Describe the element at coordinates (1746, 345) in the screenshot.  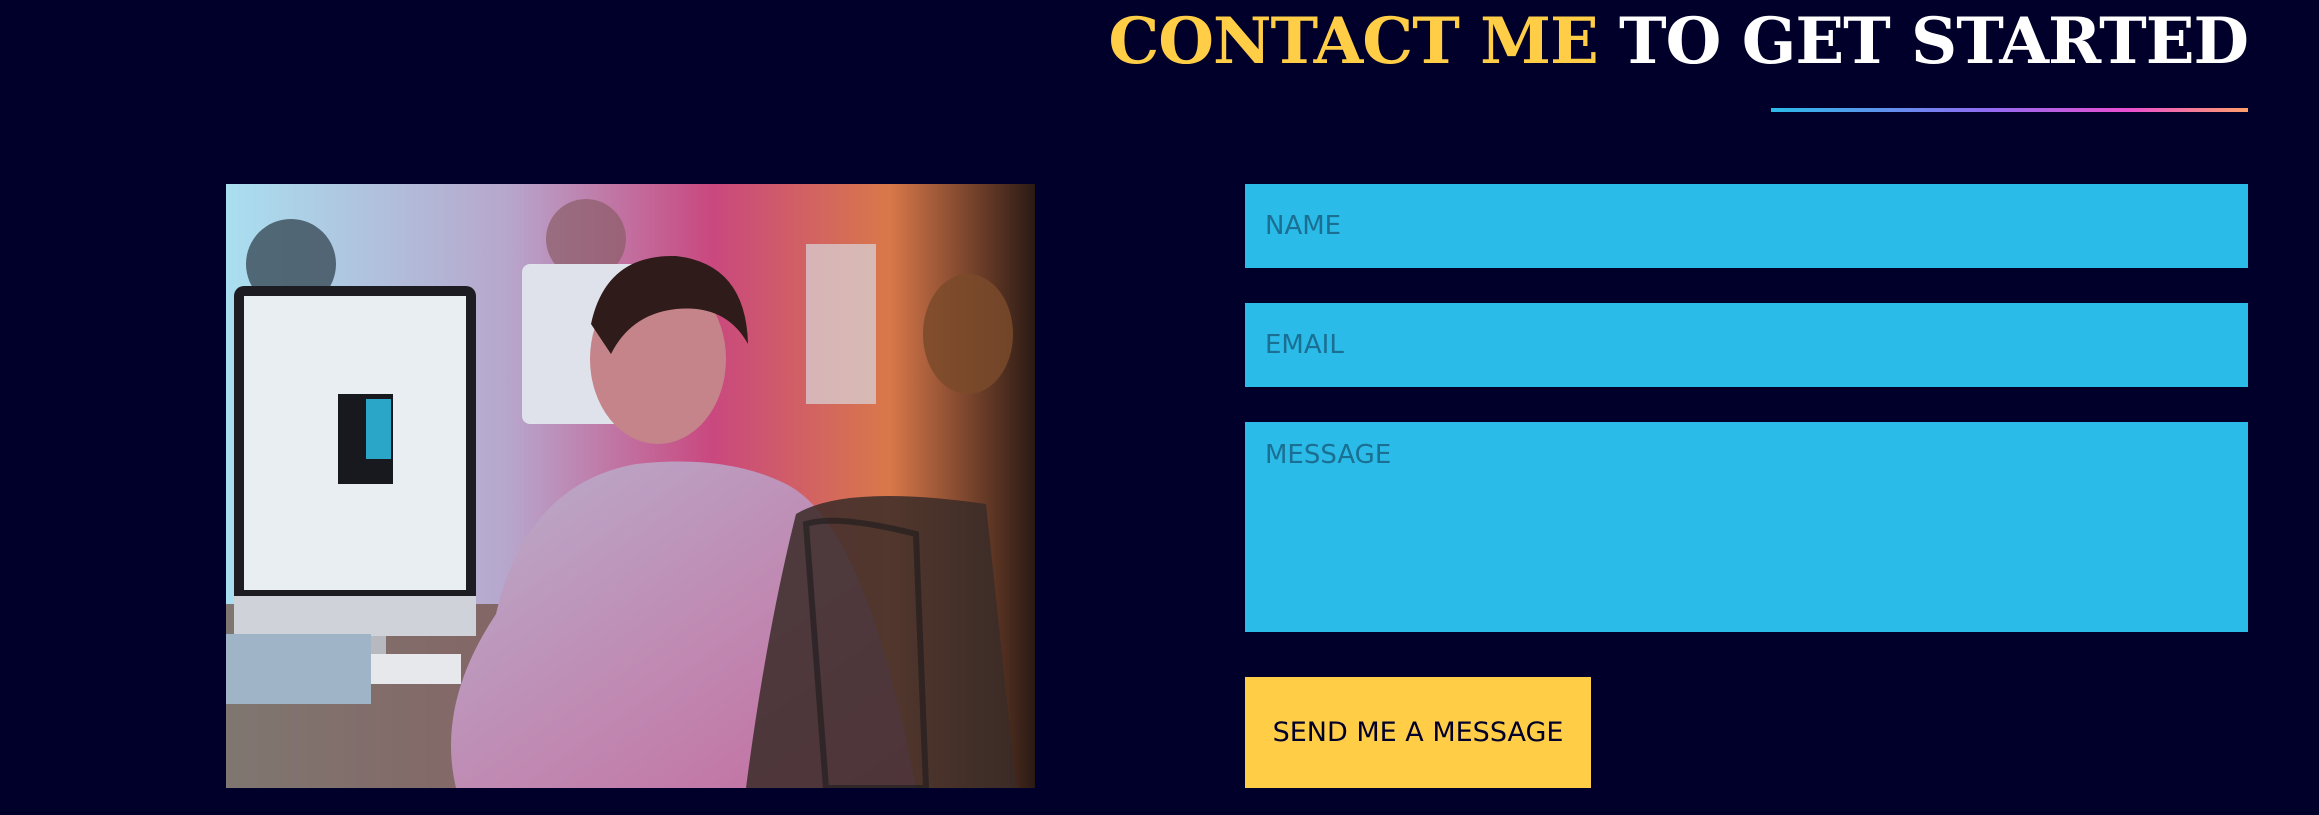
I see `email-field` at that location.